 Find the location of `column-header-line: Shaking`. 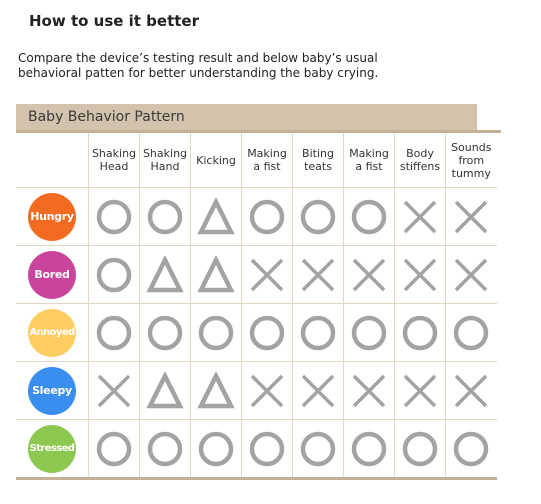

column-header-line: Shaking is located at coordinates (114, 153).